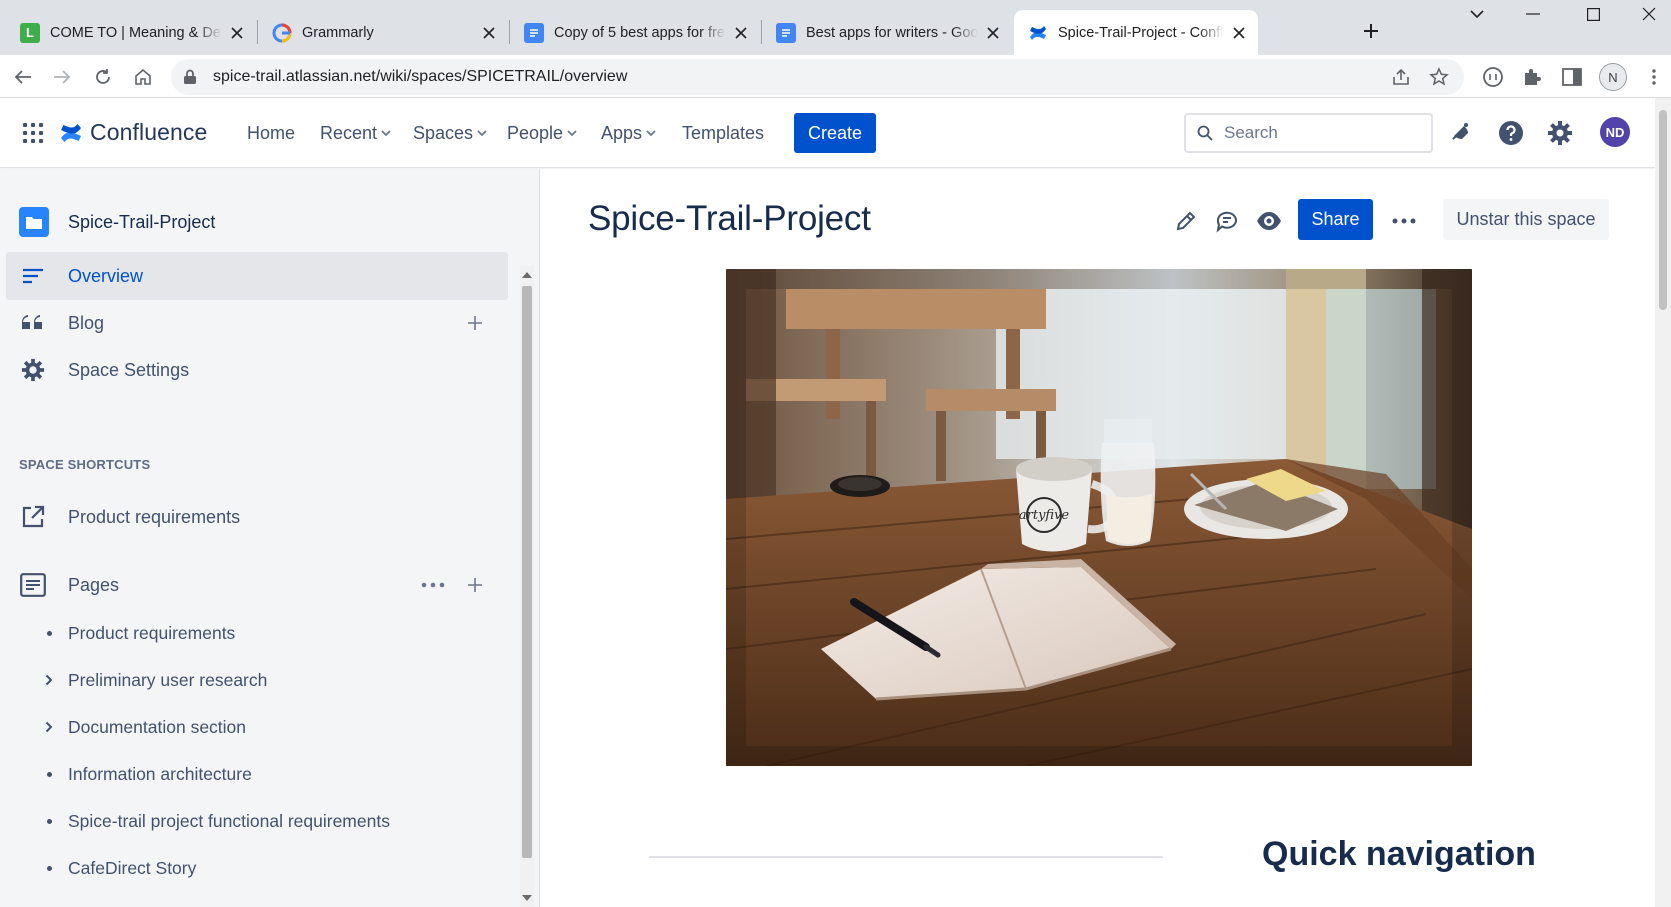 This screenshot has height=907, width=1671. I want to click on scrollbar-thumb, so click(527, 572).